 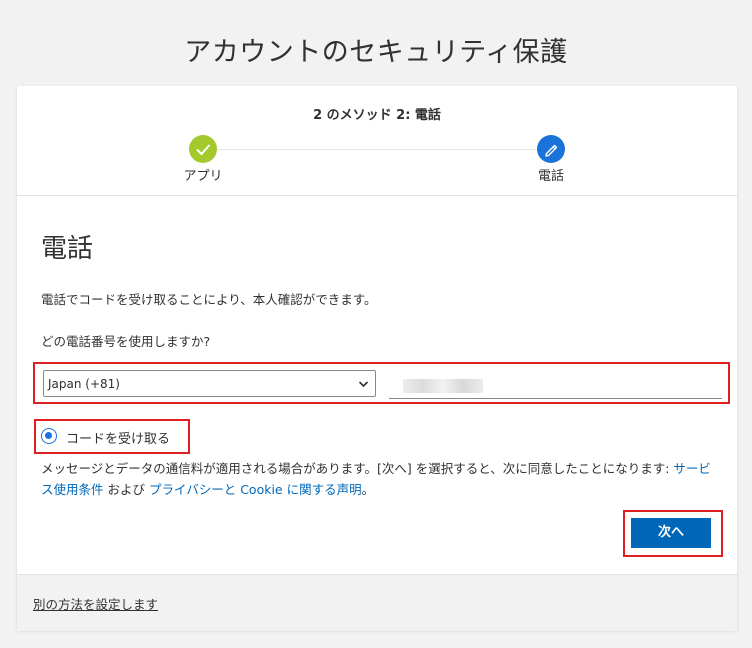 I want to click on card-footer: 別の方法を設定します, so click(x=377, y=602).